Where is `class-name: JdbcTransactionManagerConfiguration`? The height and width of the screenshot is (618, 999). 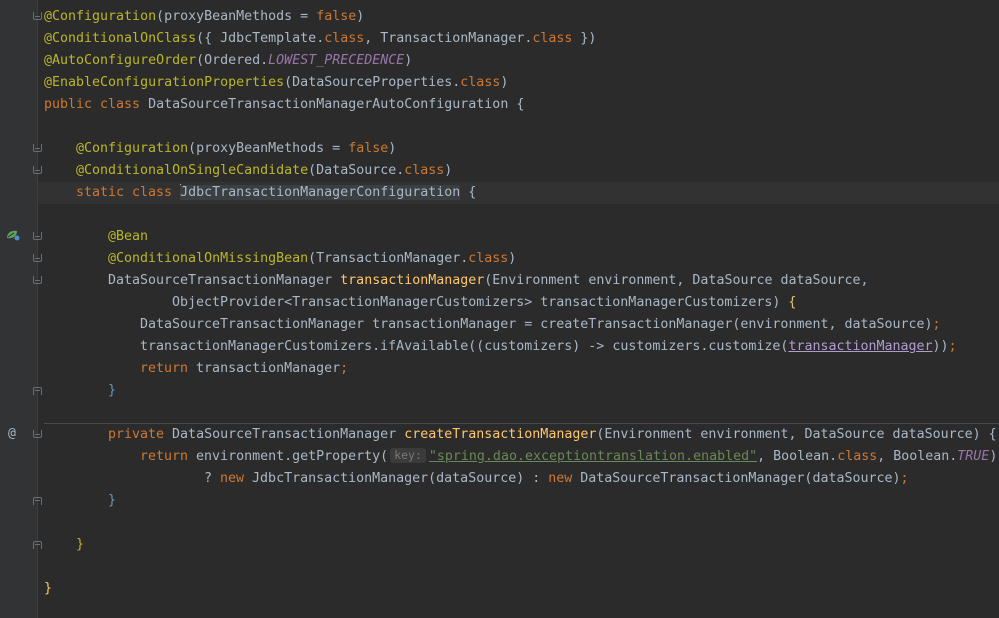
class-name: JdbcTransactionManagerConfiguration is located at coordinates (320, 192).